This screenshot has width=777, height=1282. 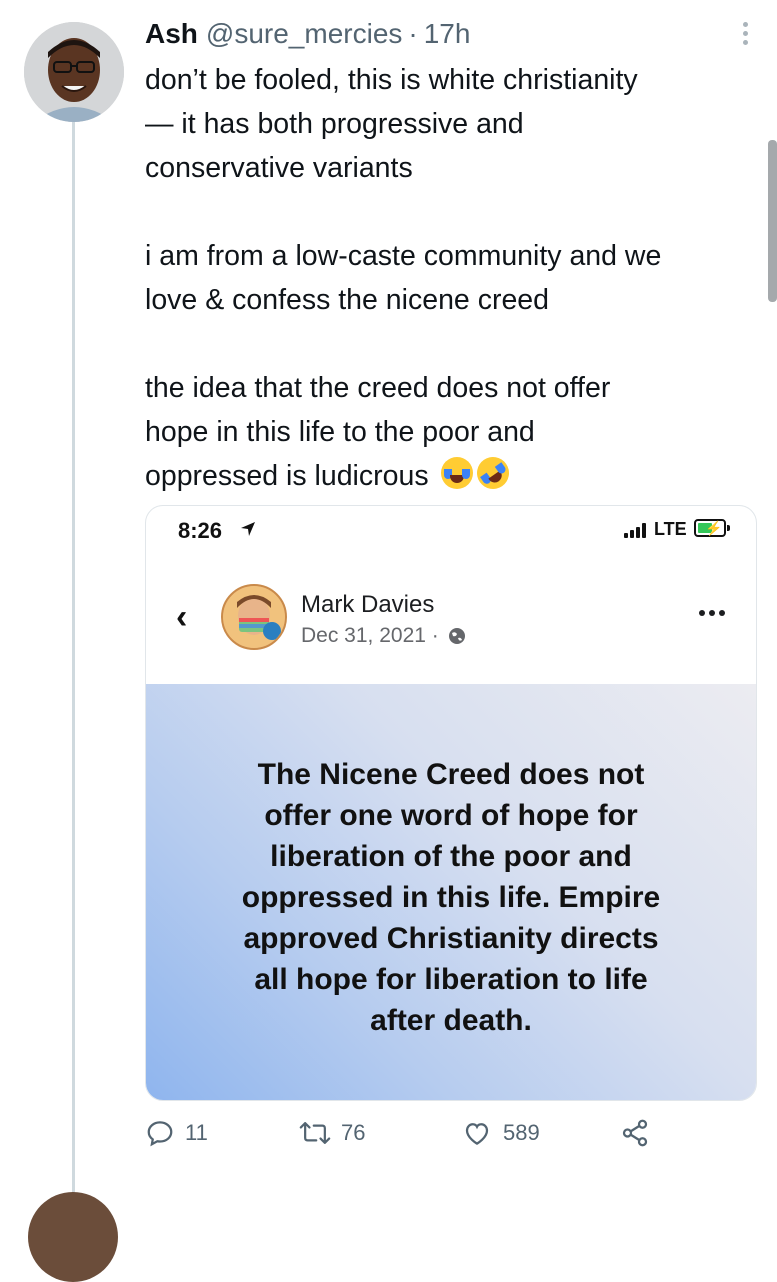 What do you see at coordinates (451, 938) in the screenshot?
I see `post-line: approved Christianity directs` at bounding box center [451, 938].